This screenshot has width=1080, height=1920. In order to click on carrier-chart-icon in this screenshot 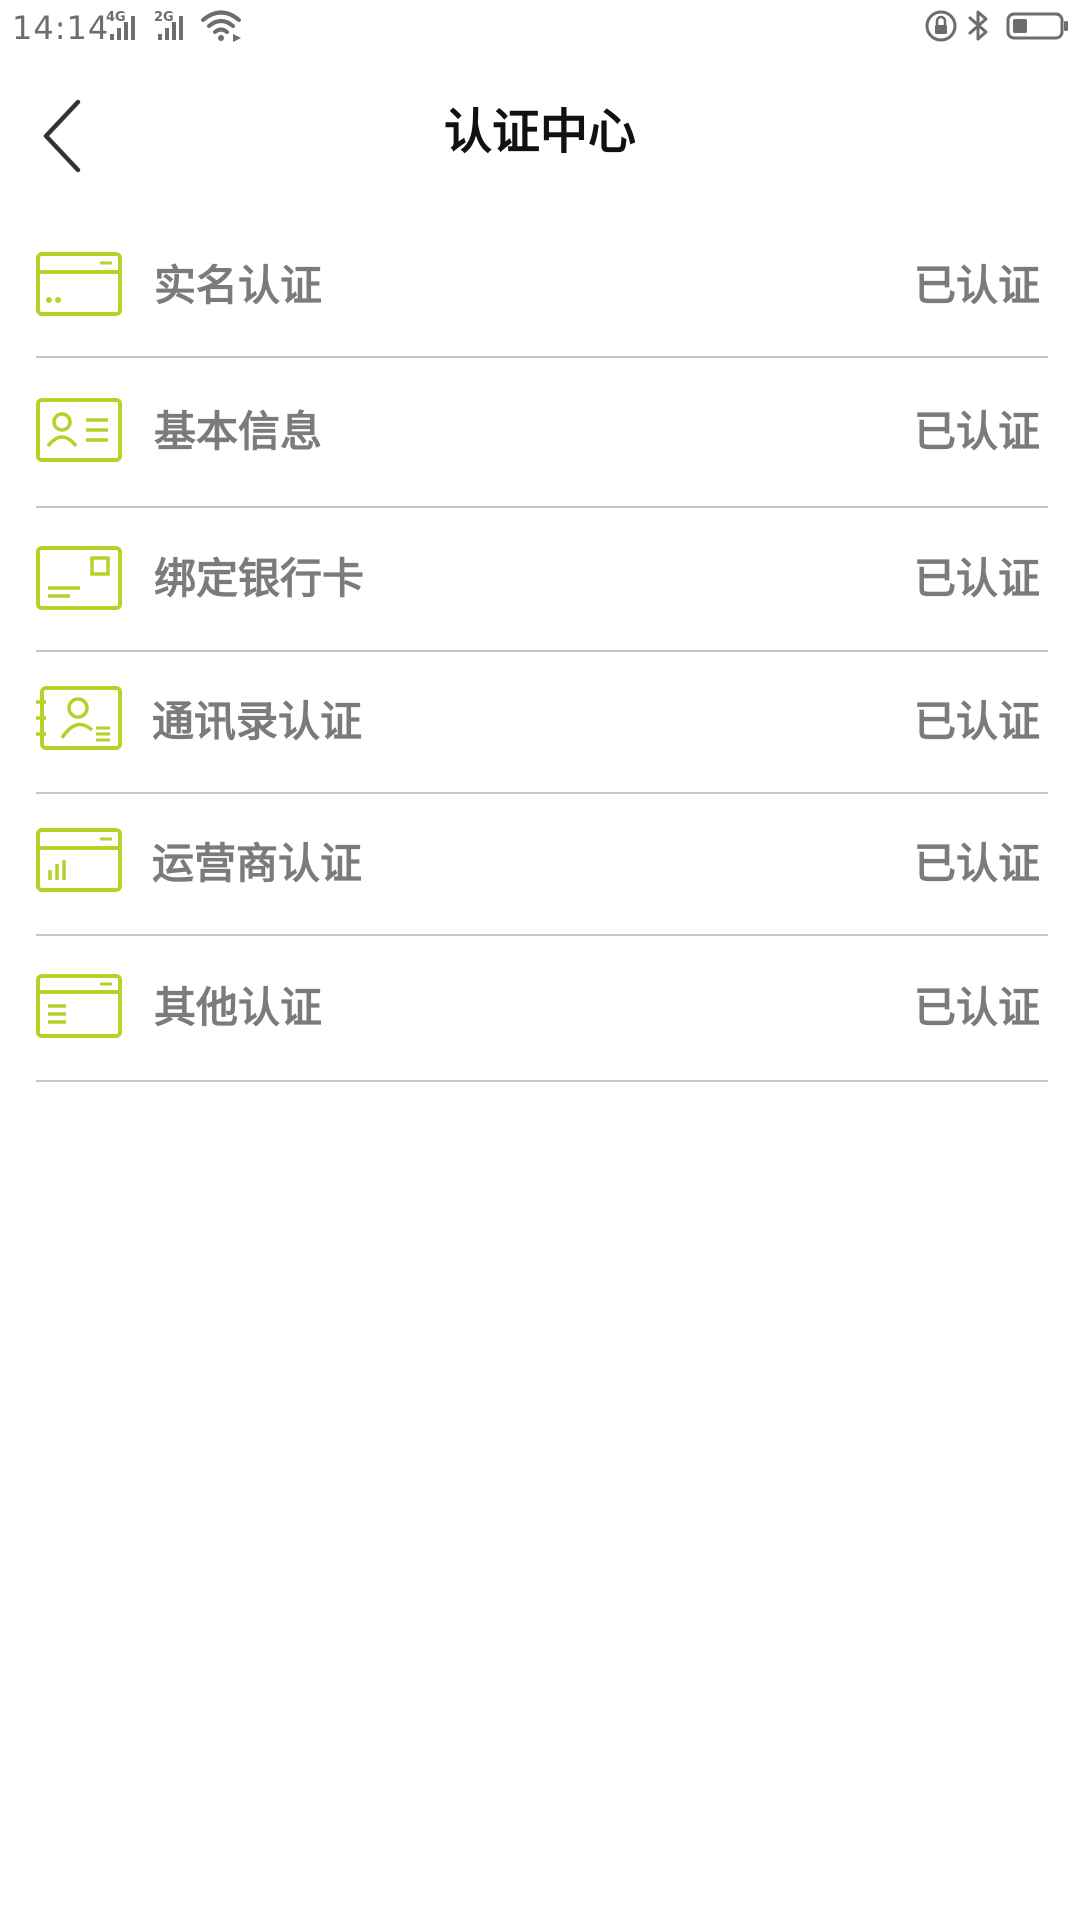, I will do `click(79, 860)`.